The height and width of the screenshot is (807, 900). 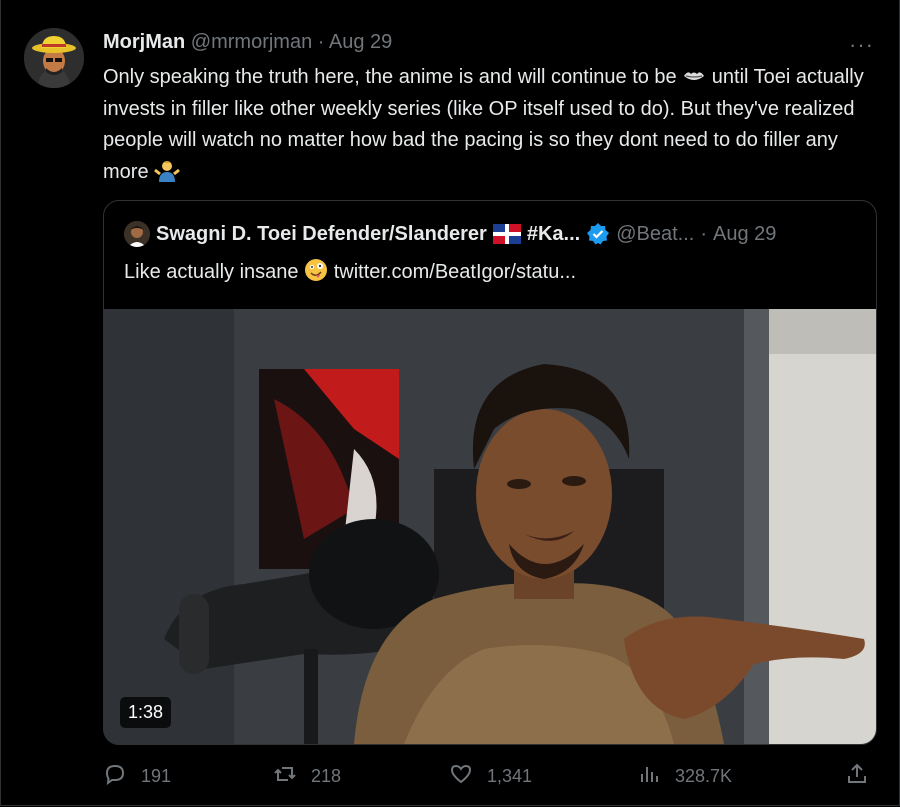 I want to click on author-handle: @mrmorjman, so click(x=251, y=42).